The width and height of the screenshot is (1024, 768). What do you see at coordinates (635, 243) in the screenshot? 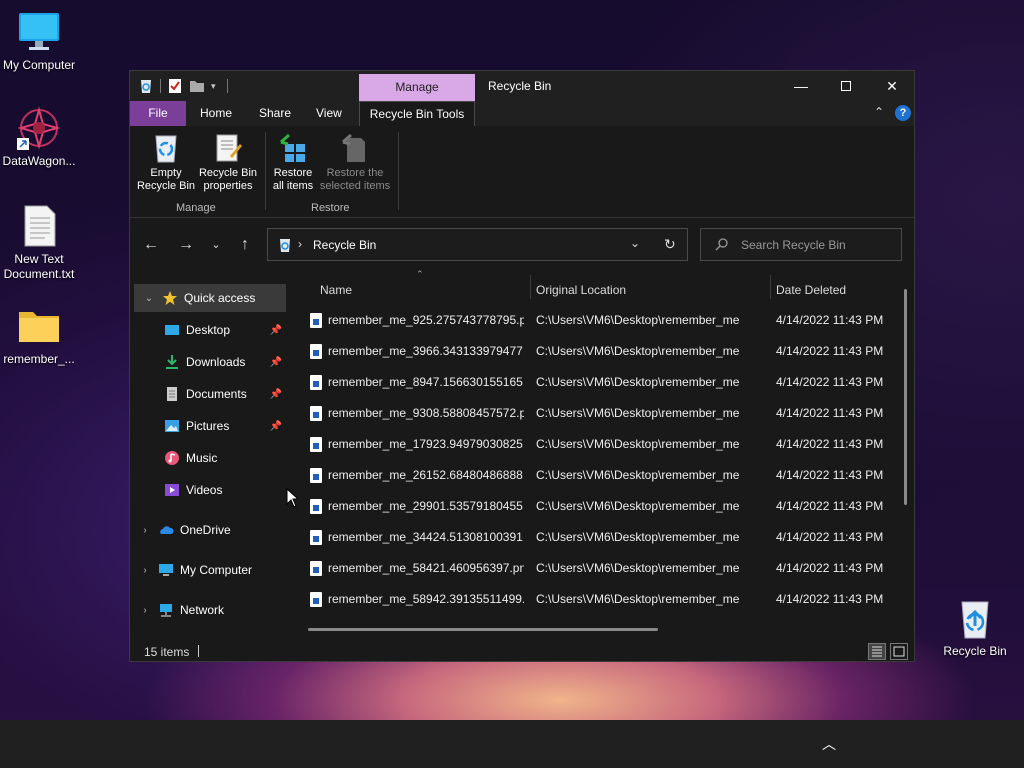
I see `address-dropdown-icon: ⌄` at bounding box center [635, 243].